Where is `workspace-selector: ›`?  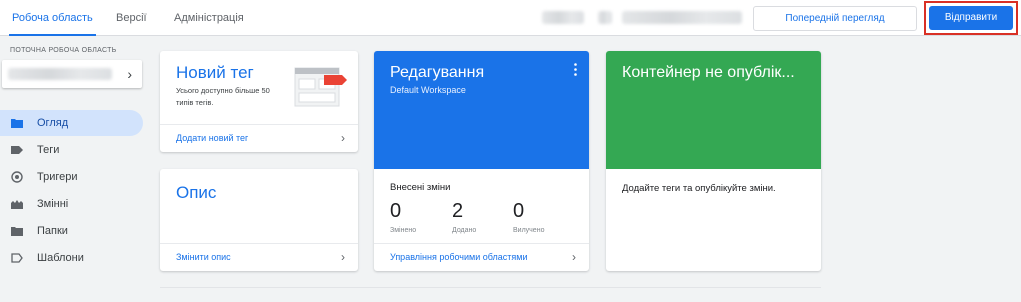 workspace-selector: › is located at coordinates (72, 74).